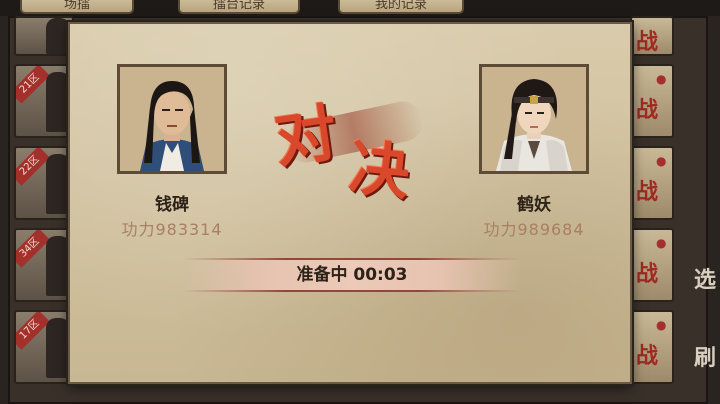  I want to click on list-item: 22区, so click(44, 183).